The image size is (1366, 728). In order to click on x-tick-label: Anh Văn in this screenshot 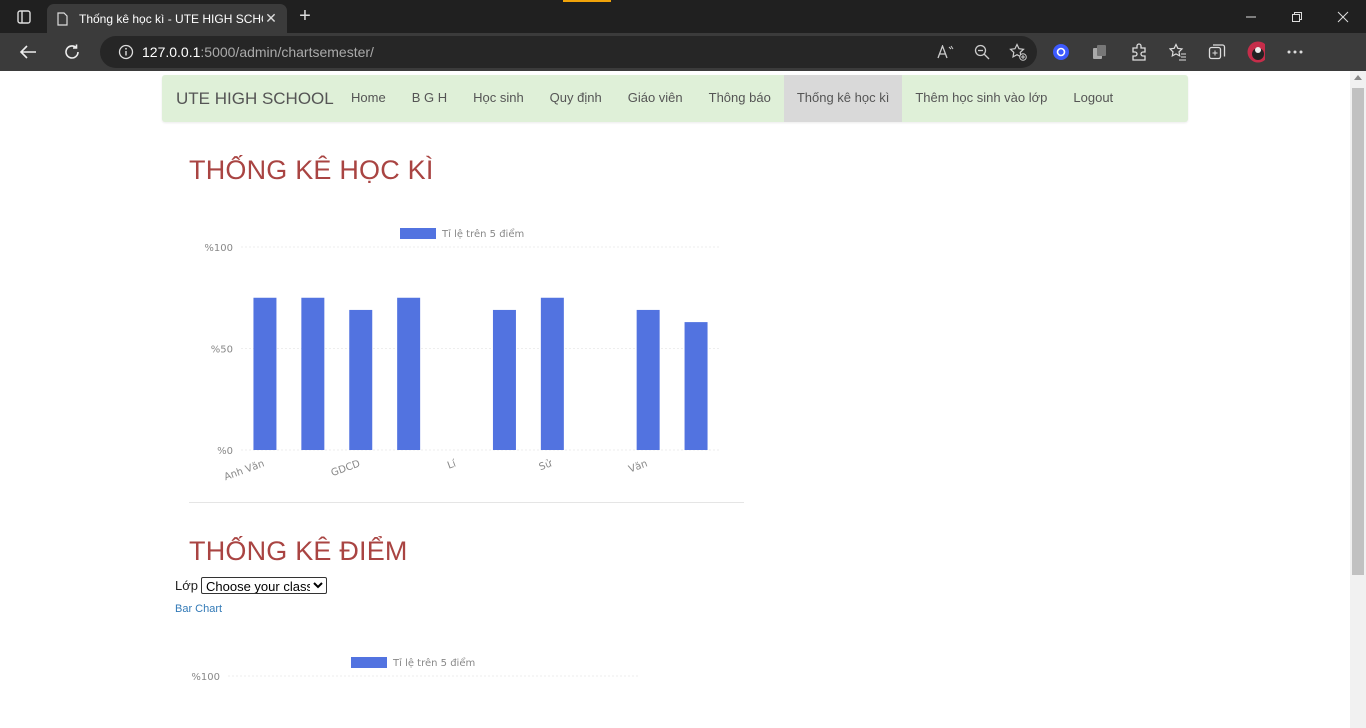, I will do `click(244, 470)`.